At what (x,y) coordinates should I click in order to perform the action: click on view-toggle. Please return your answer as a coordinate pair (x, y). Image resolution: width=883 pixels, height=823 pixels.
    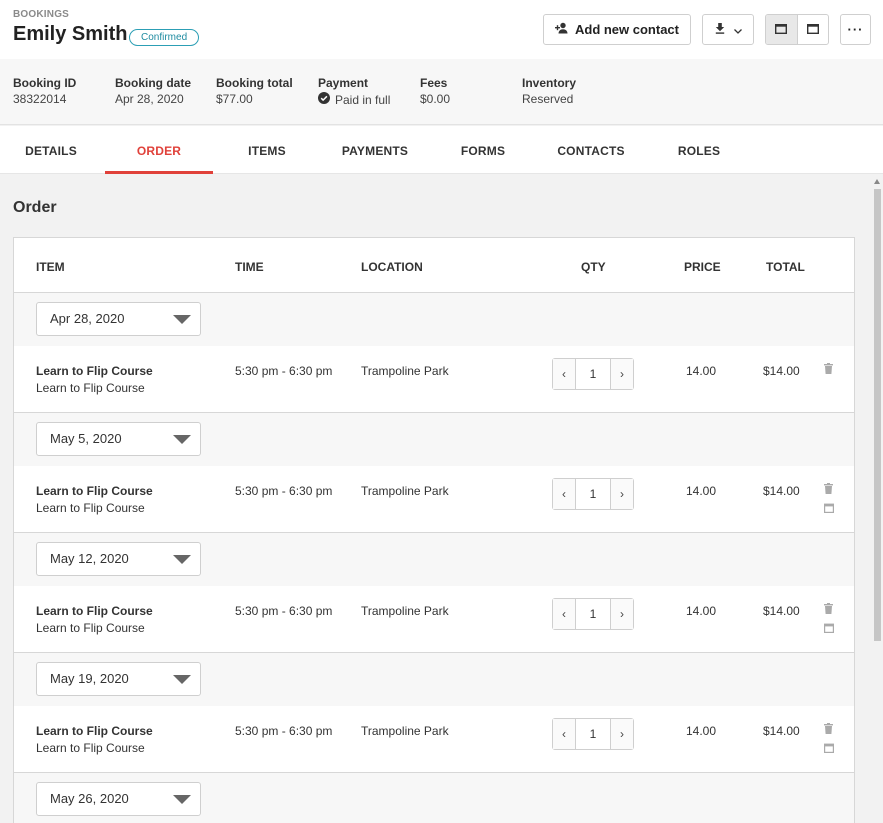
    Looking at the image, I should click on (797, 29).